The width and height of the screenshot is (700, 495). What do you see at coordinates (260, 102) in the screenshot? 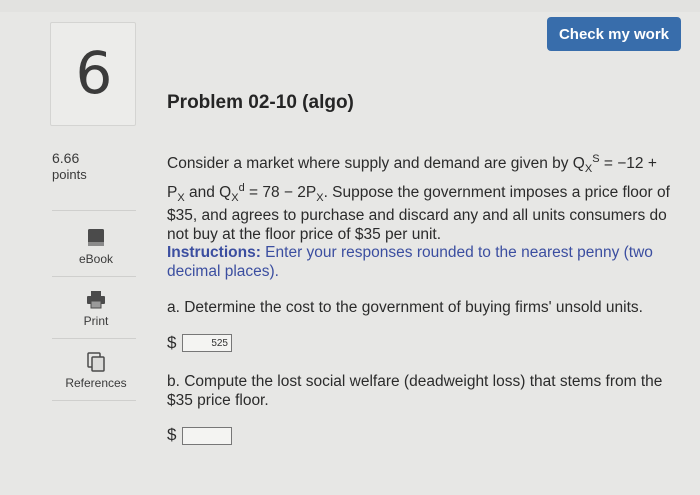
I see `problem-title: Problem 02-10 (algo)` at bounding box center [260, 102].